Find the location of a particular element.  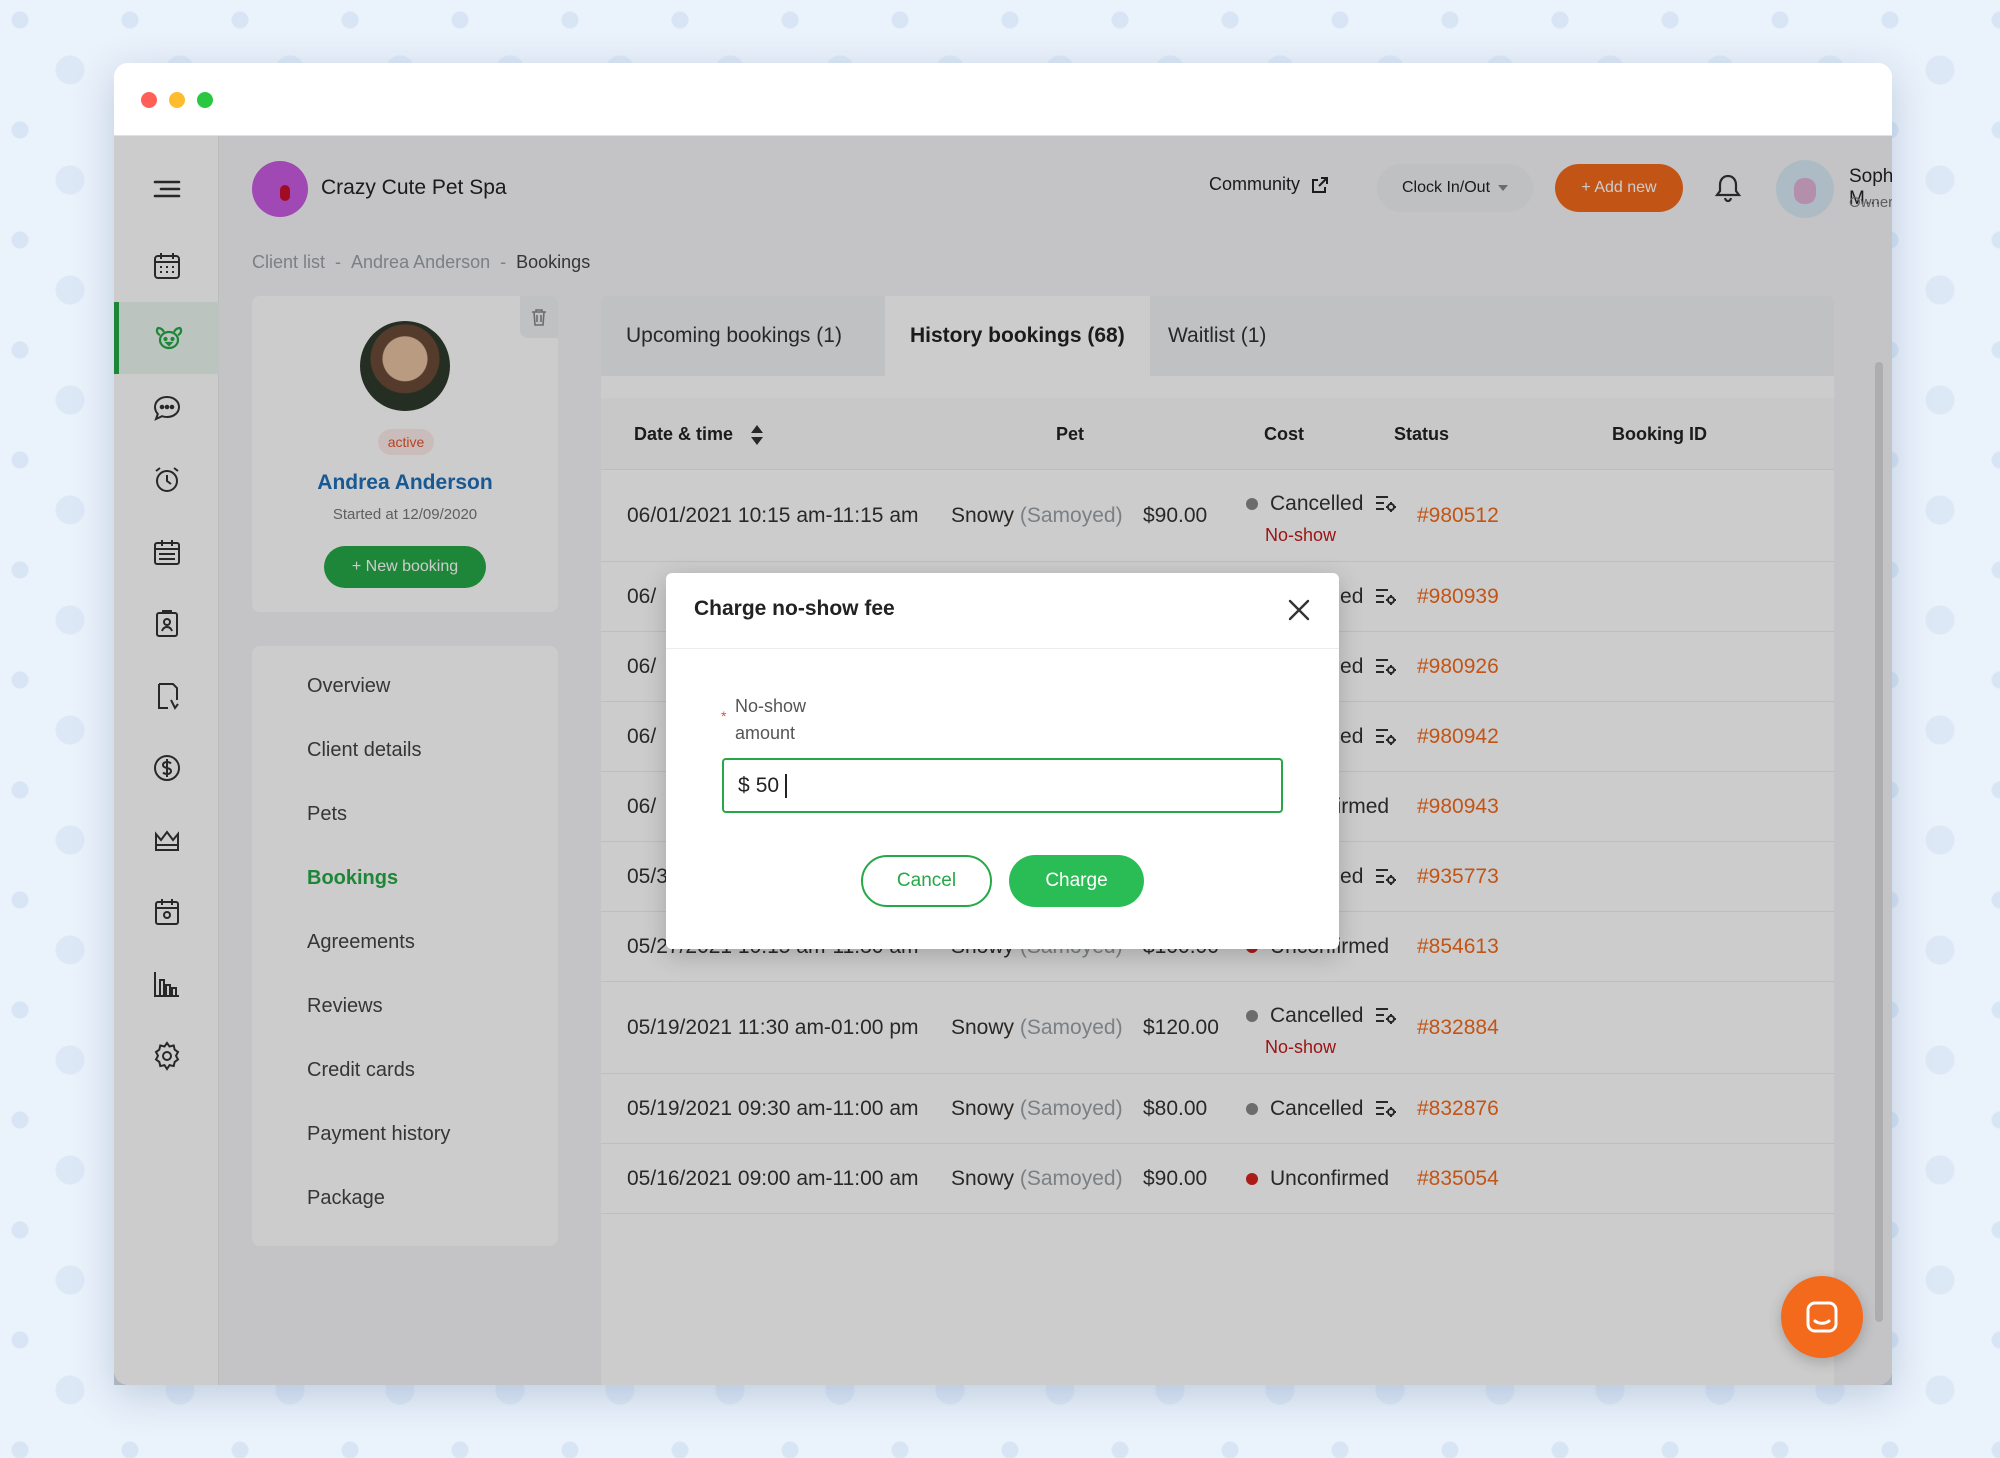

currency-symbol: $ is located at coordinates (744, 785).